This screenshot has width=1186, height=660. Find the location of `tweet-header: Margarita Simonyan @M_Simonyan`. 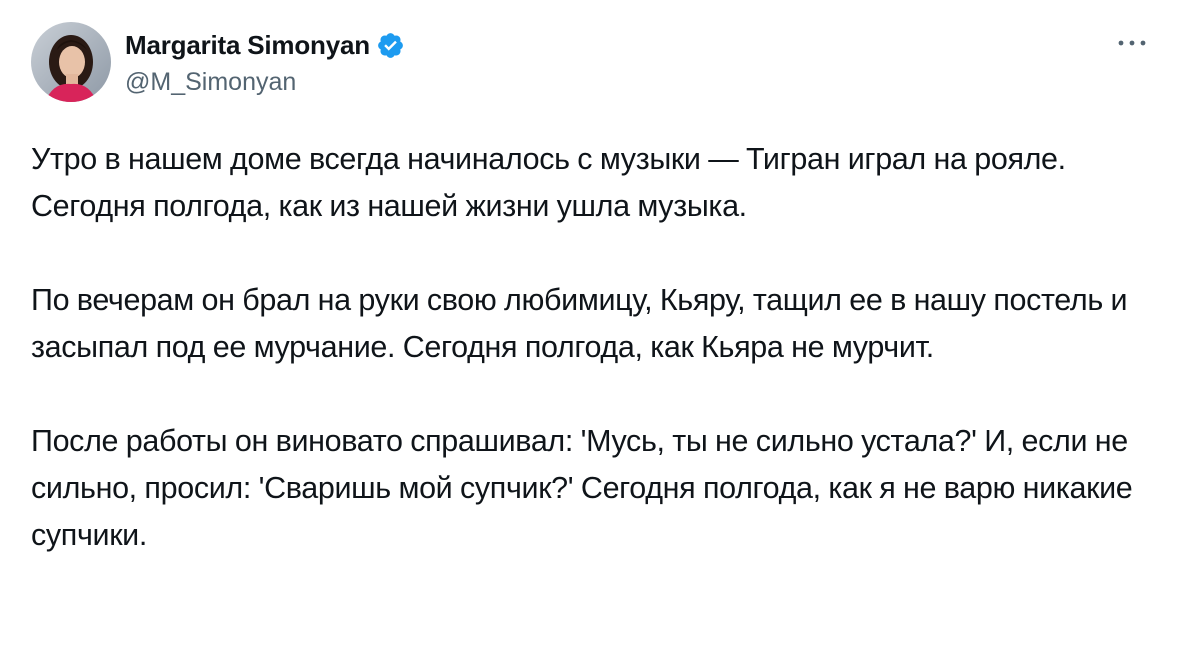

tweet-header: Margarita Simonyan @M_Simonyan is located at coordinates (598, 64).